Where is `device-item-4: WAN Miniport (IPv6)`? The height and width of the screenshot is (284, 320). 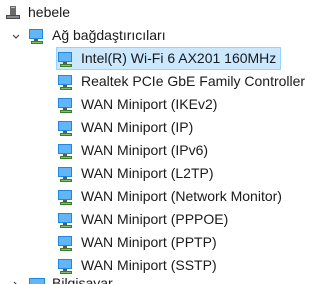
device-item-4: WAN Miniport (IPv6) is located at coordinates (132, 150).